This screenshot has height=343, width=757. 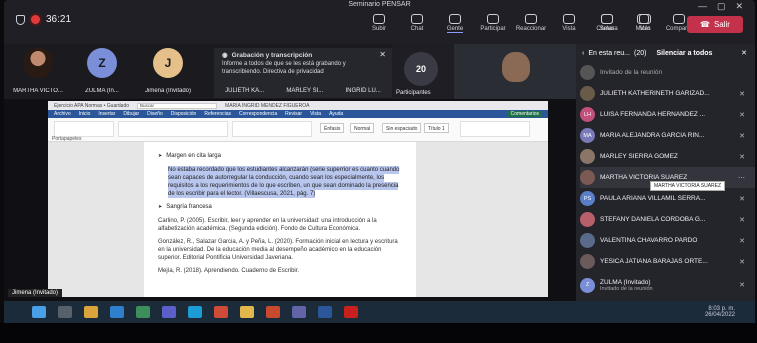 What do you see at coordinates (117, 312) in the screenshot?
I see `mail-icon` at bounding box center [117, 312].